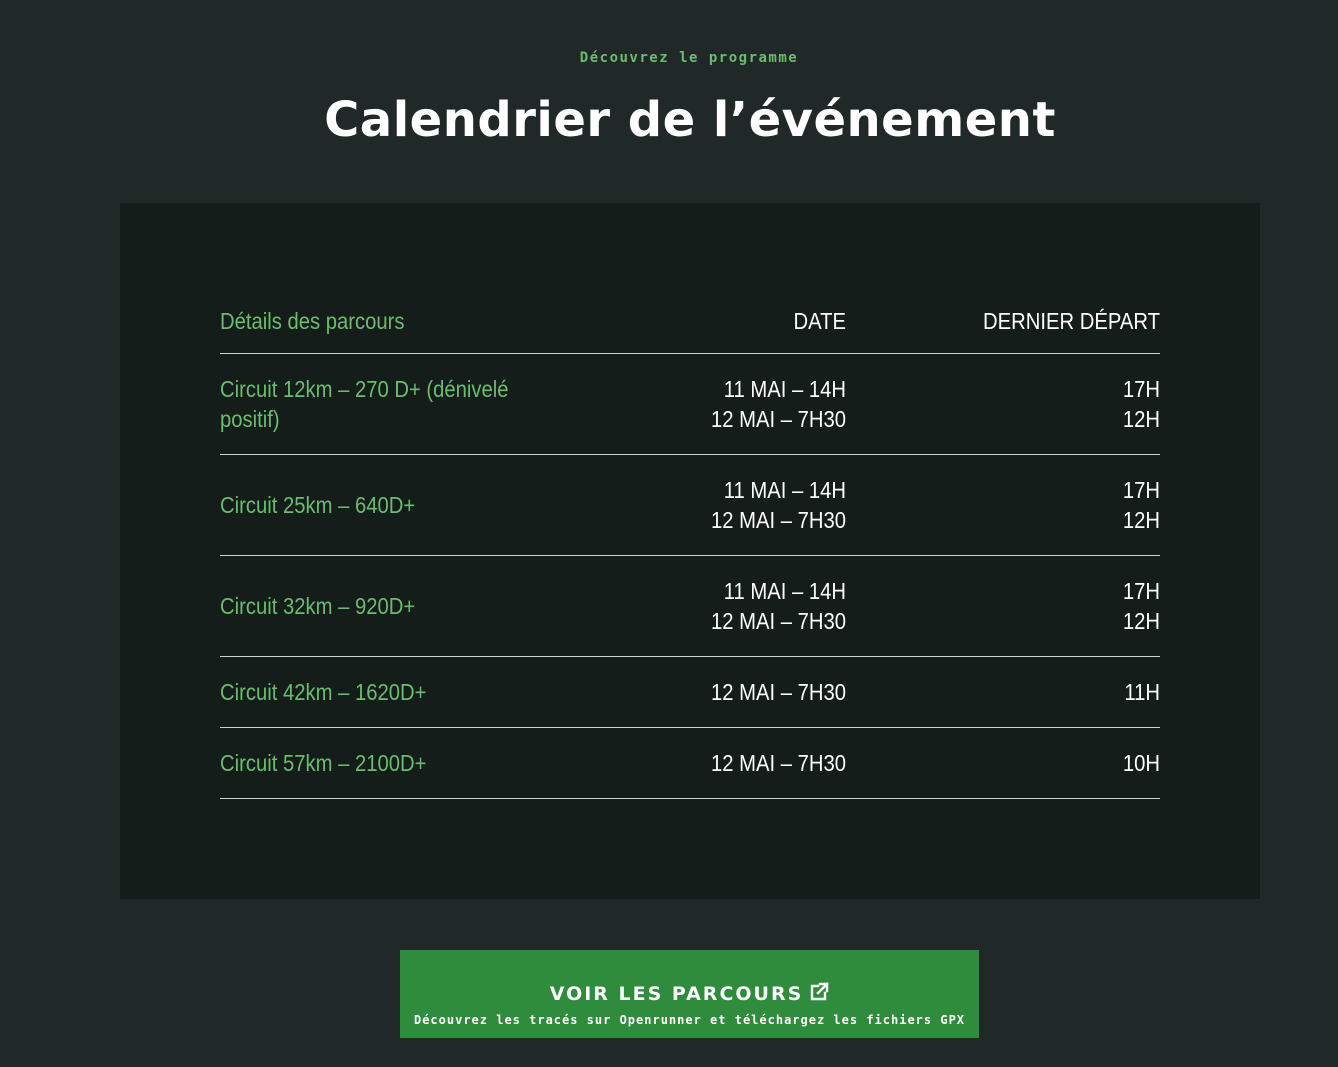 This screenshot has width=1338, height=1067. I want to click on column-header-date: DATE, so click(819, 321).